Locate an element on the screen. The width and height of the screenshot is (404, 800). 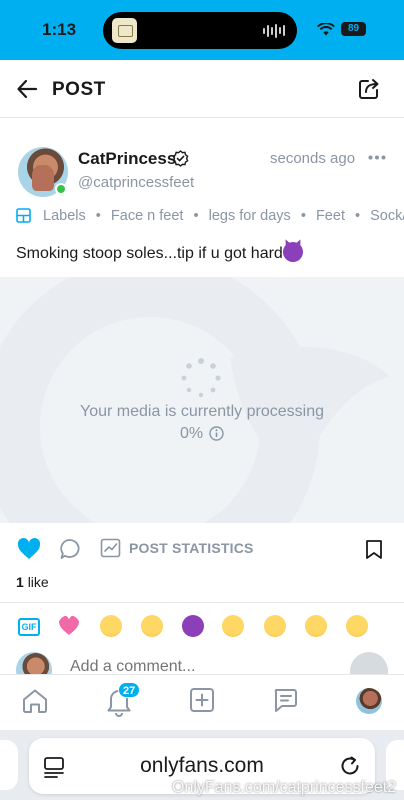
page-title: POST is located at coordinates (79, 89).